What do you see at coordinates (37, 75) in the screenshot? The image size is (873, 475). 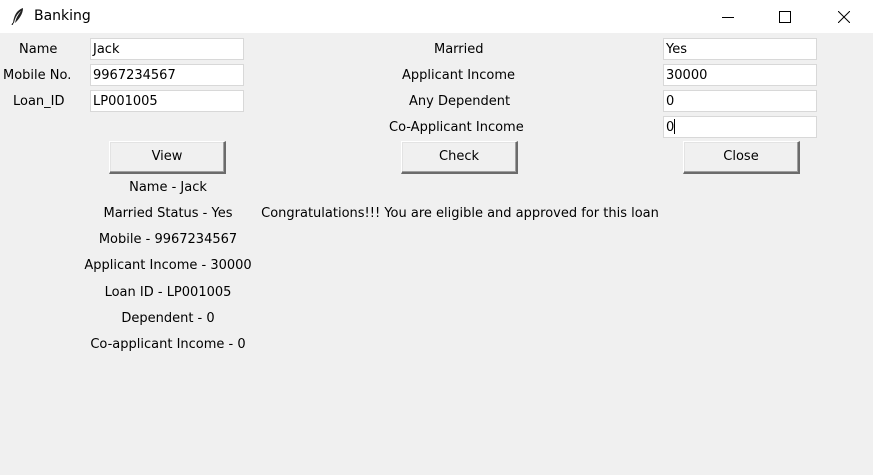 I see `mobile-label: Mobile No.` at bounding box center [37, 75].